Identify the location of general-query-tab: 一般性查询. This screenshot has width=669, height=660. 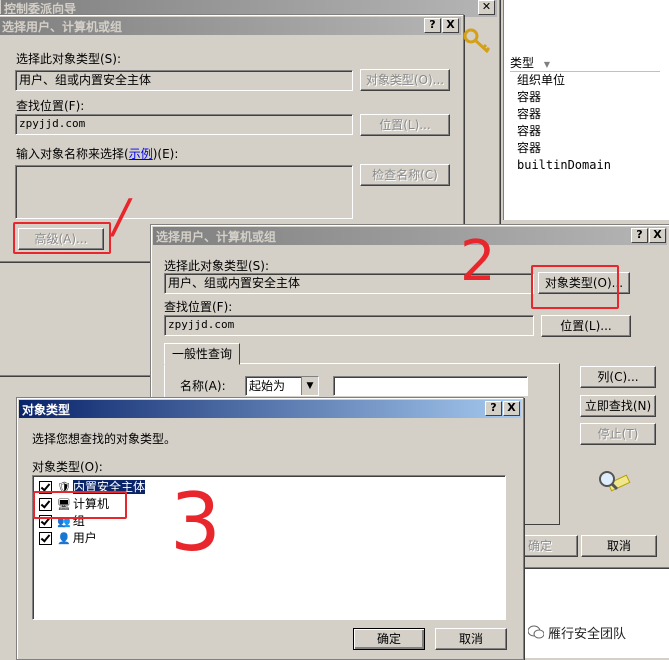
(202, 354).